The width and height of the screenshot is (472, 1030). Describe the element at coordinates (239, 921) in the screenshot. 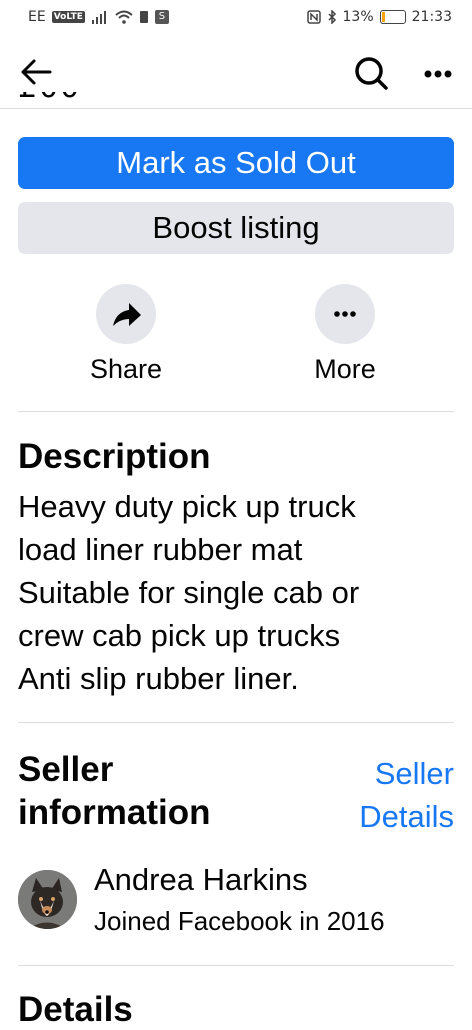

I see `seller-joined-date: Joined Facebook in 2016` at that location.